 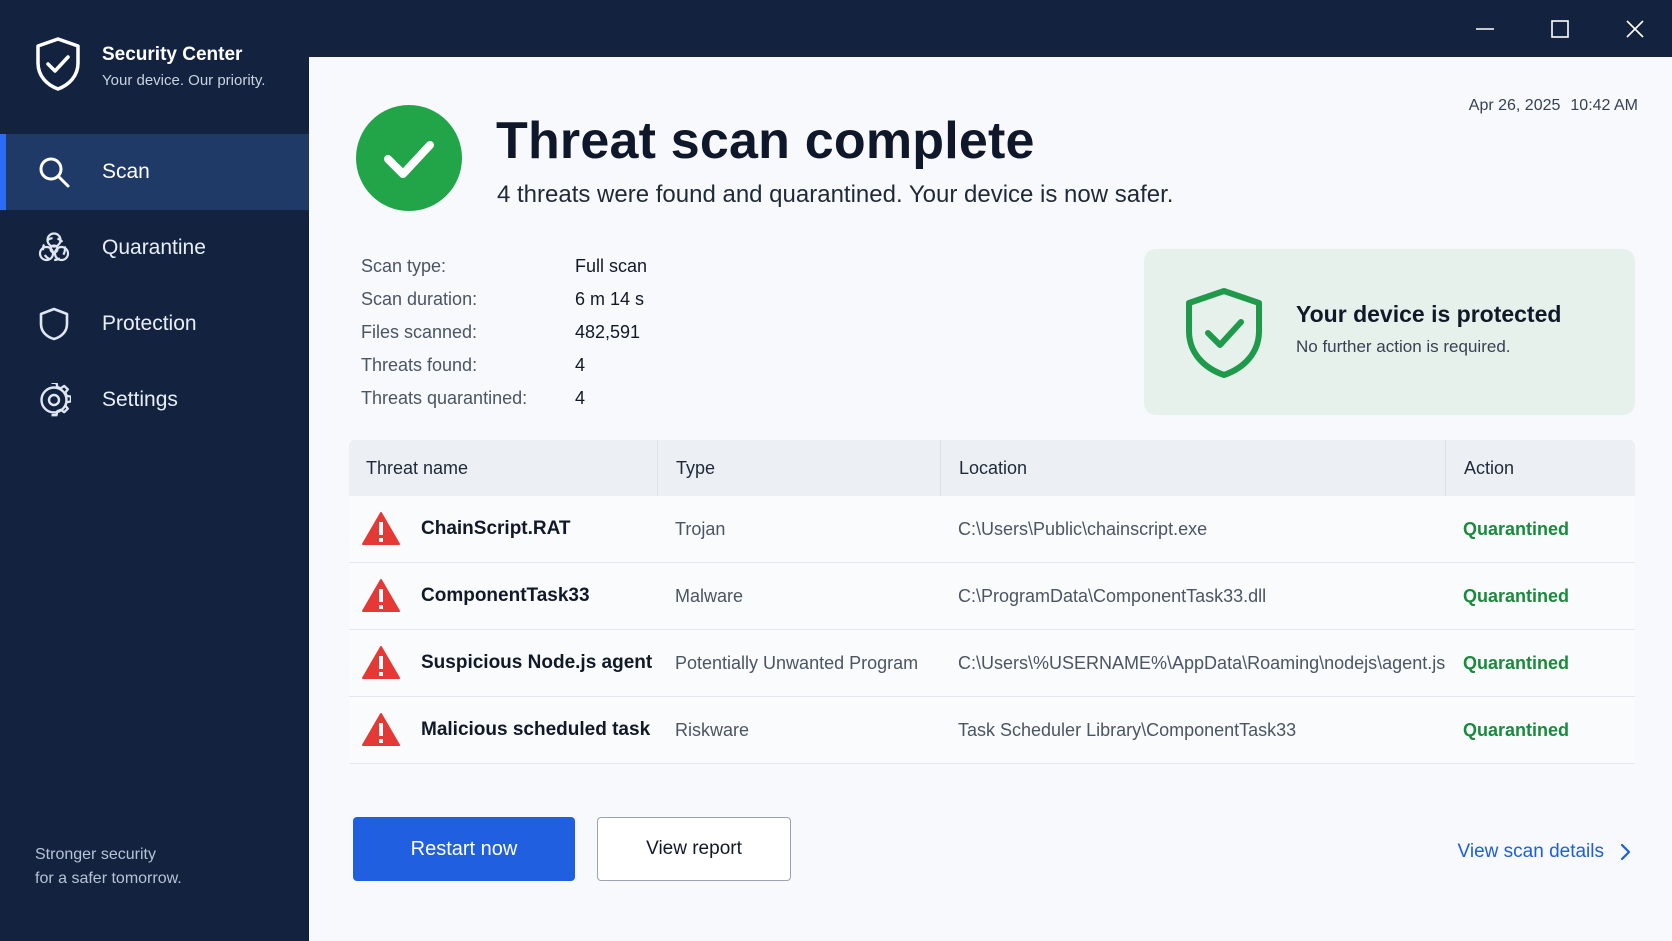 I want to click on protection-status-subtitle: No further action is required., so click(x=1403, y=346).